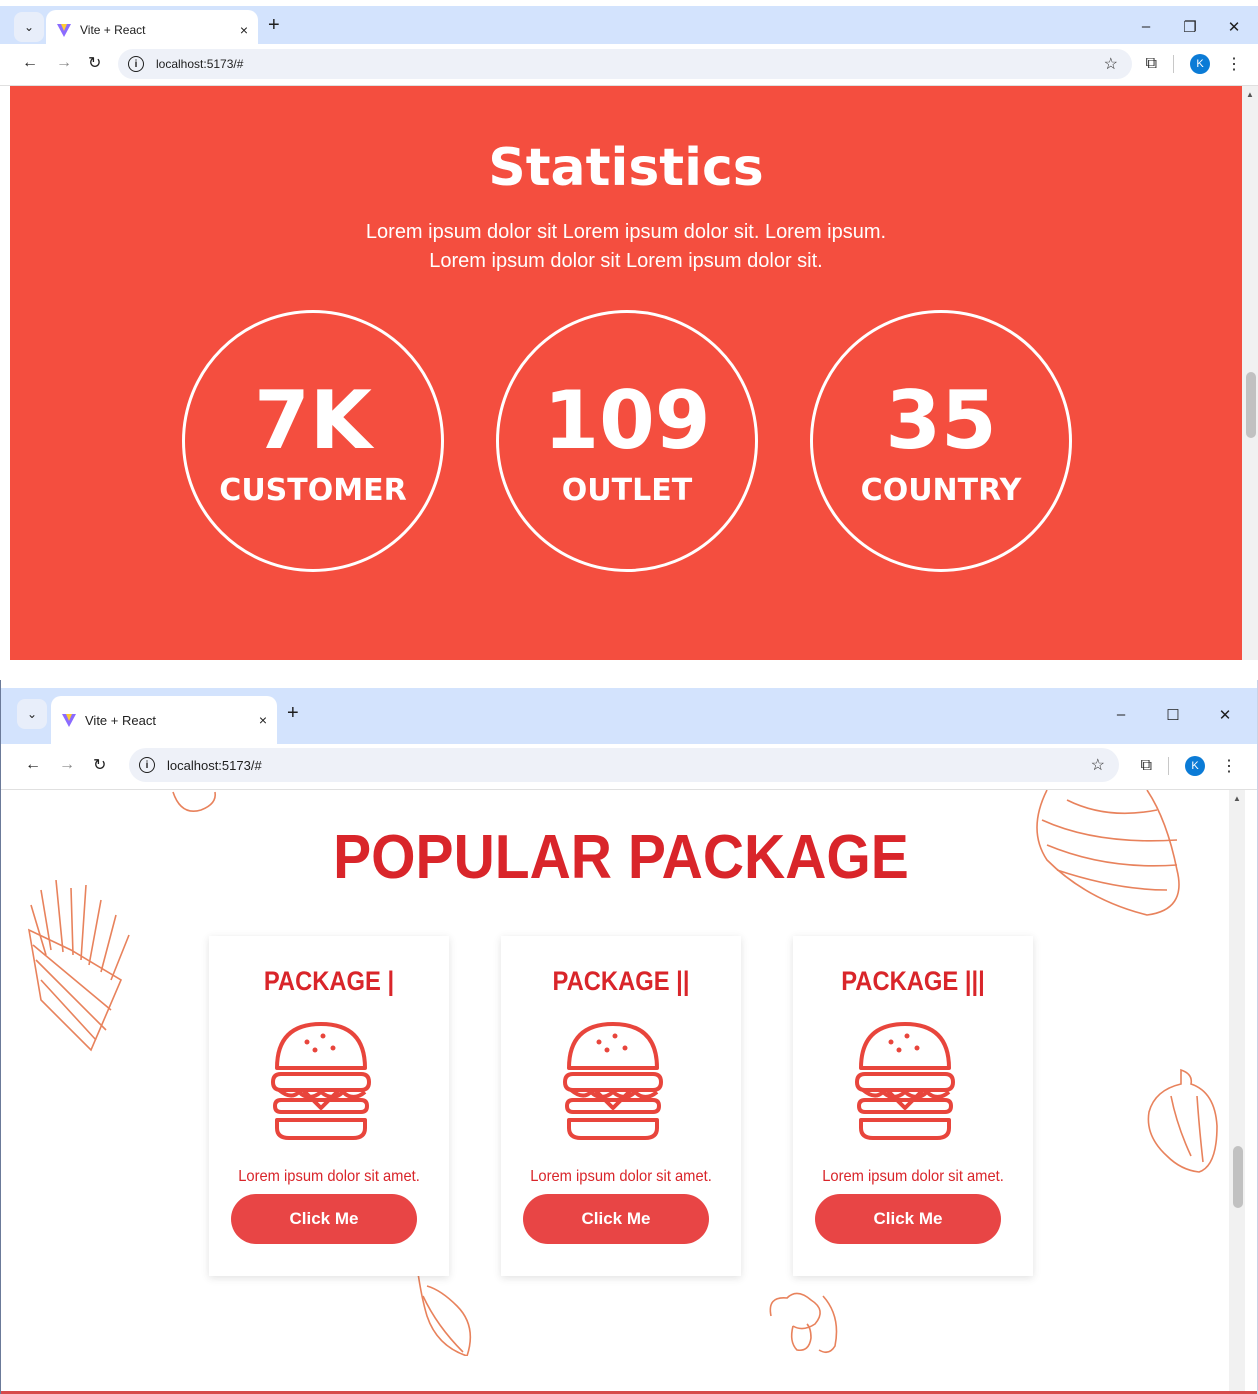 This screenshot has height=1394, width=1258. I want to click on package-title: PACKAGE |, so click(329, 981).